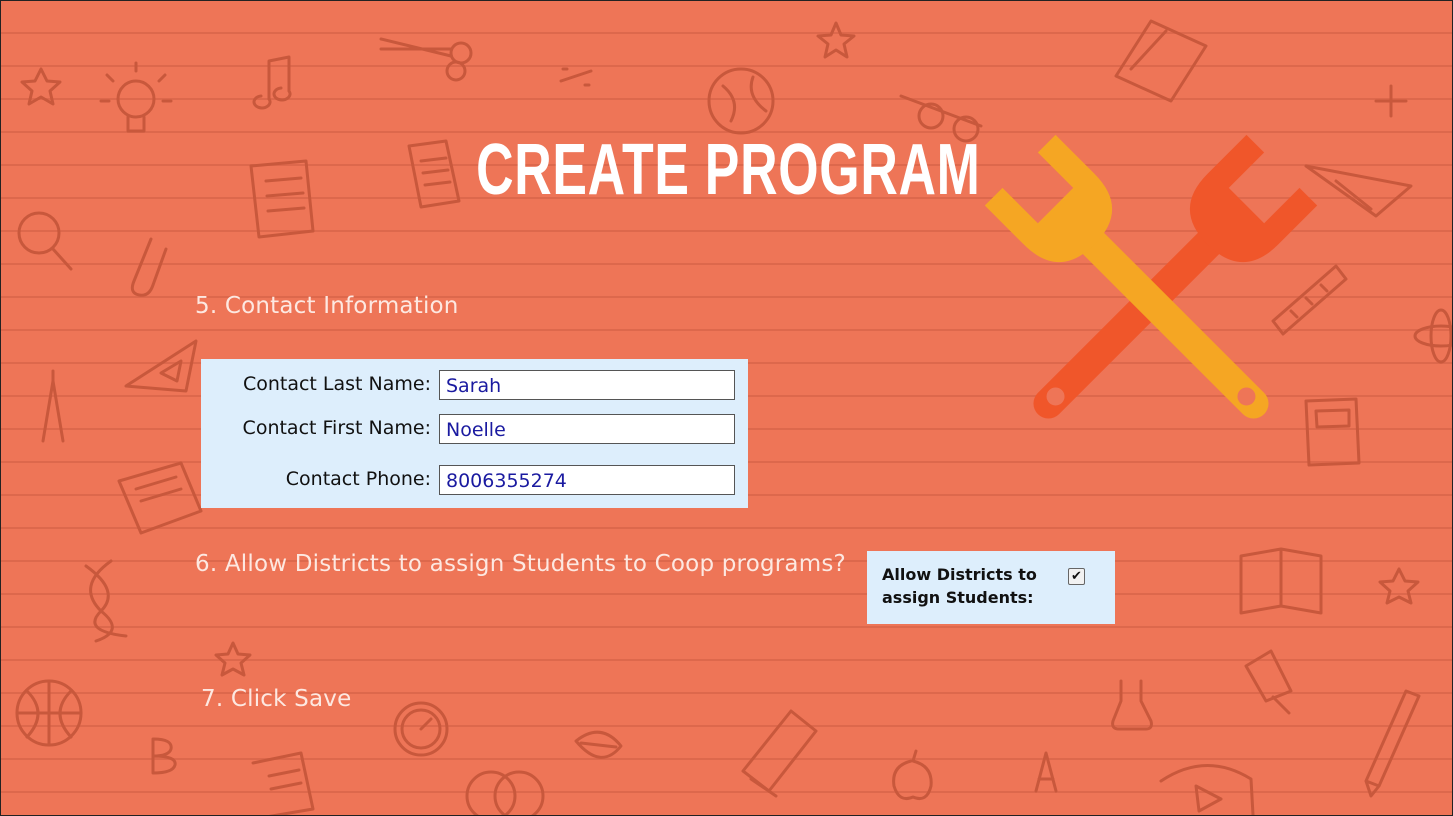 The image size is (1453, 816). I want to click on allow-districts-label-line2: assign Students:, so click(958, 597).